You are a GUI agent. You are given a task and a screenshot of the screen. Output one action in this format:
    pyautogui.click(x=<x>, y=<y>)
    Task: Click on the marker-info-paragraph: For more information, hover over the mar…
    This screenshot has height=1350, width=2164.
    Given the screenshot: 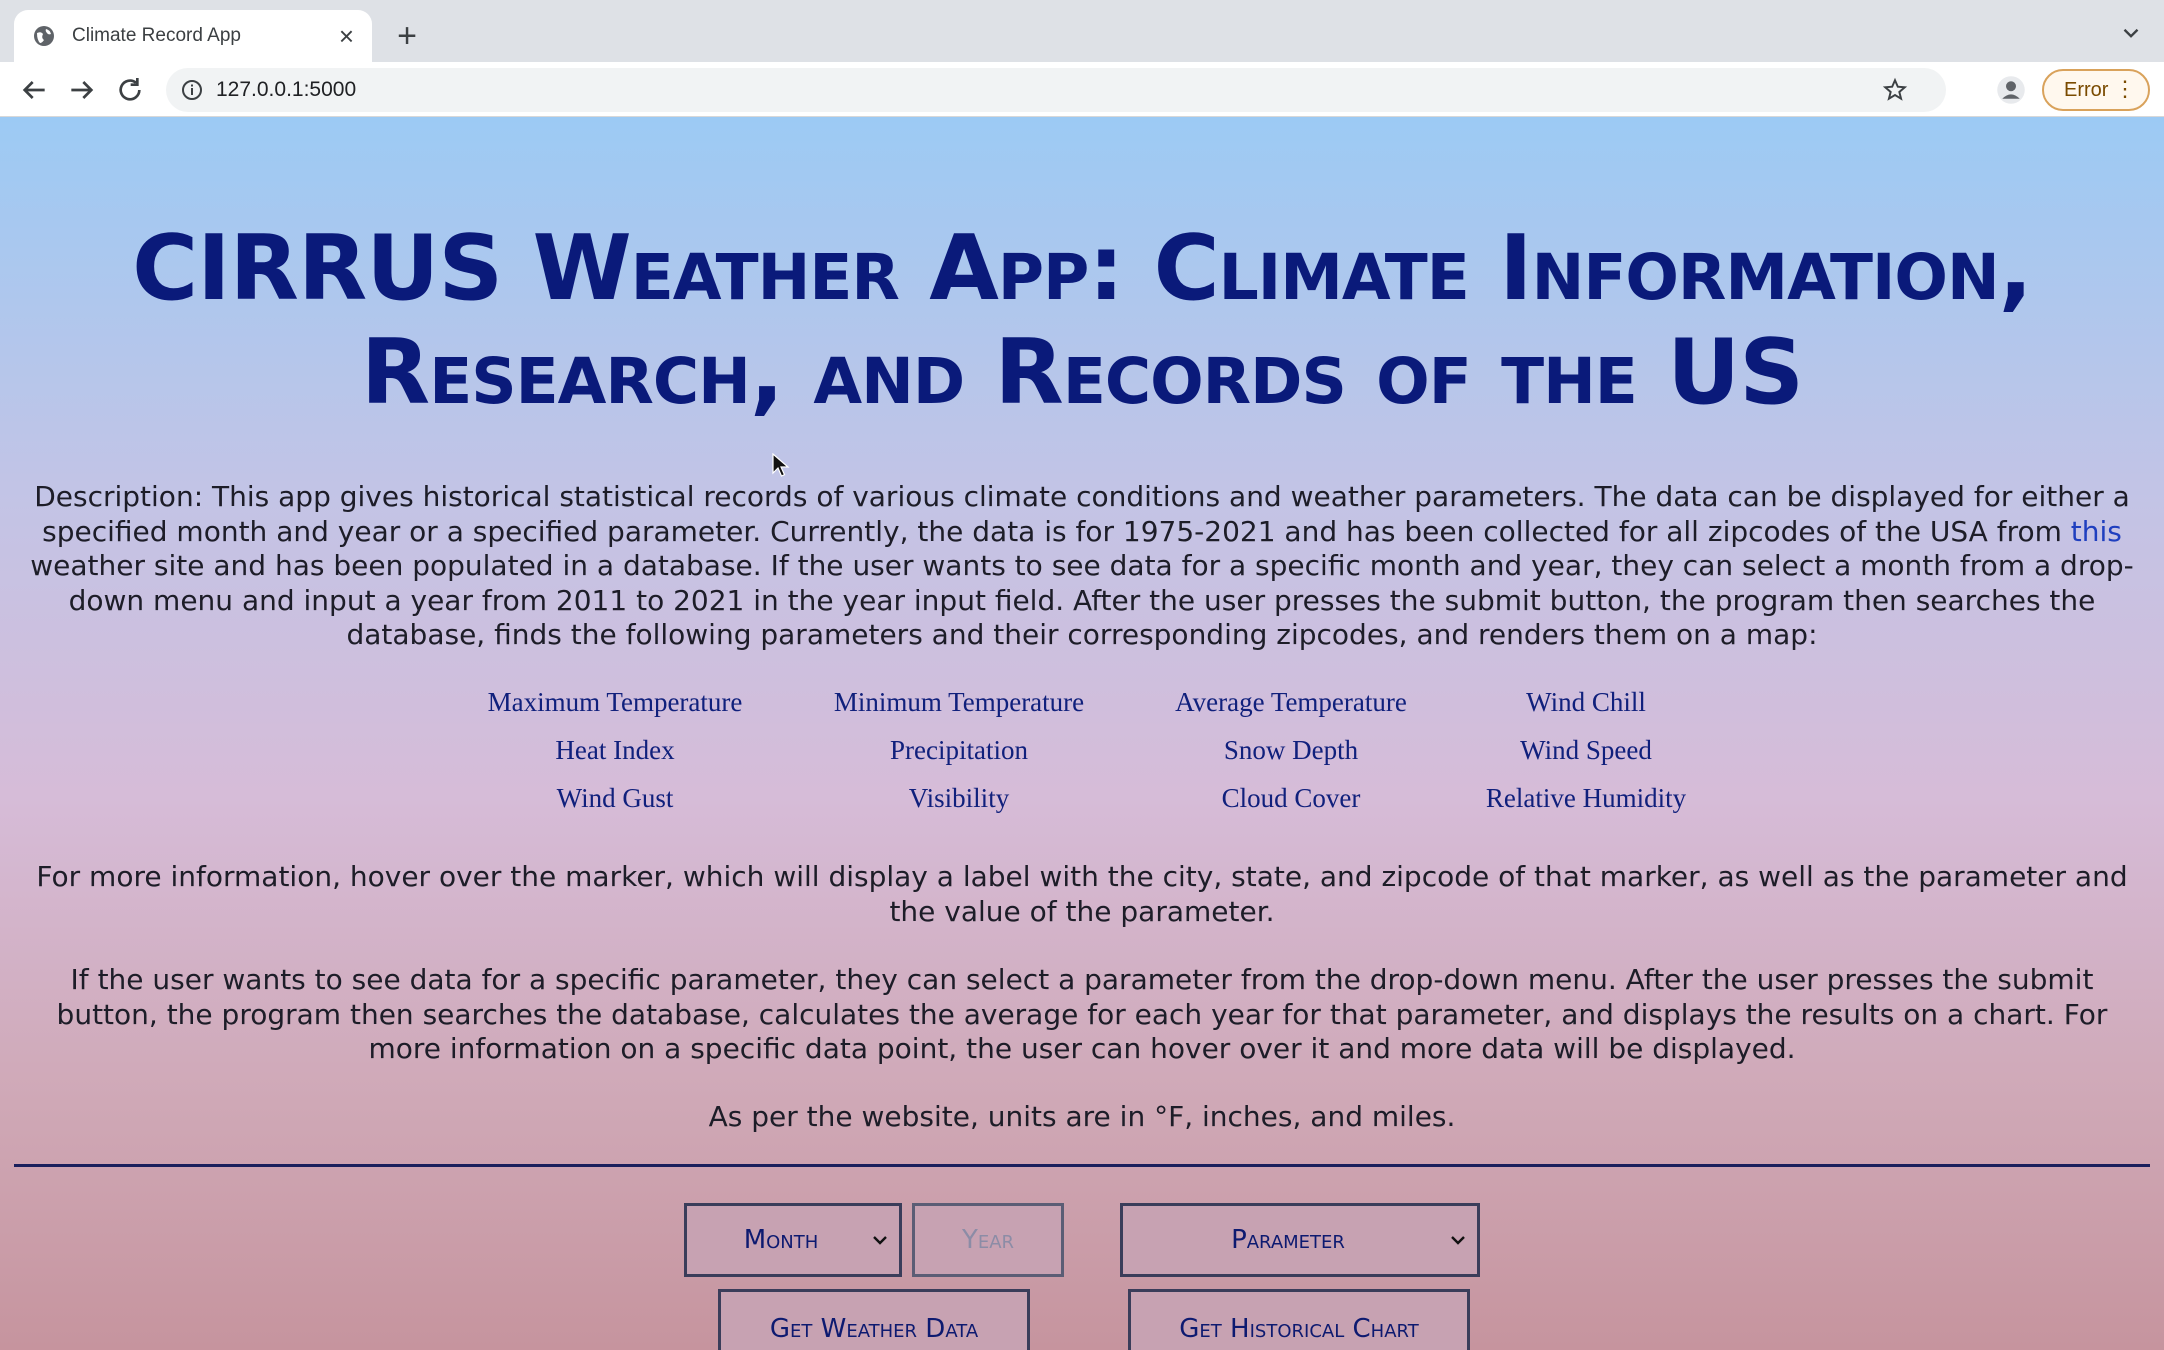 What is the action you would take?
    pyautogui.click(x=1082, y=894)
    